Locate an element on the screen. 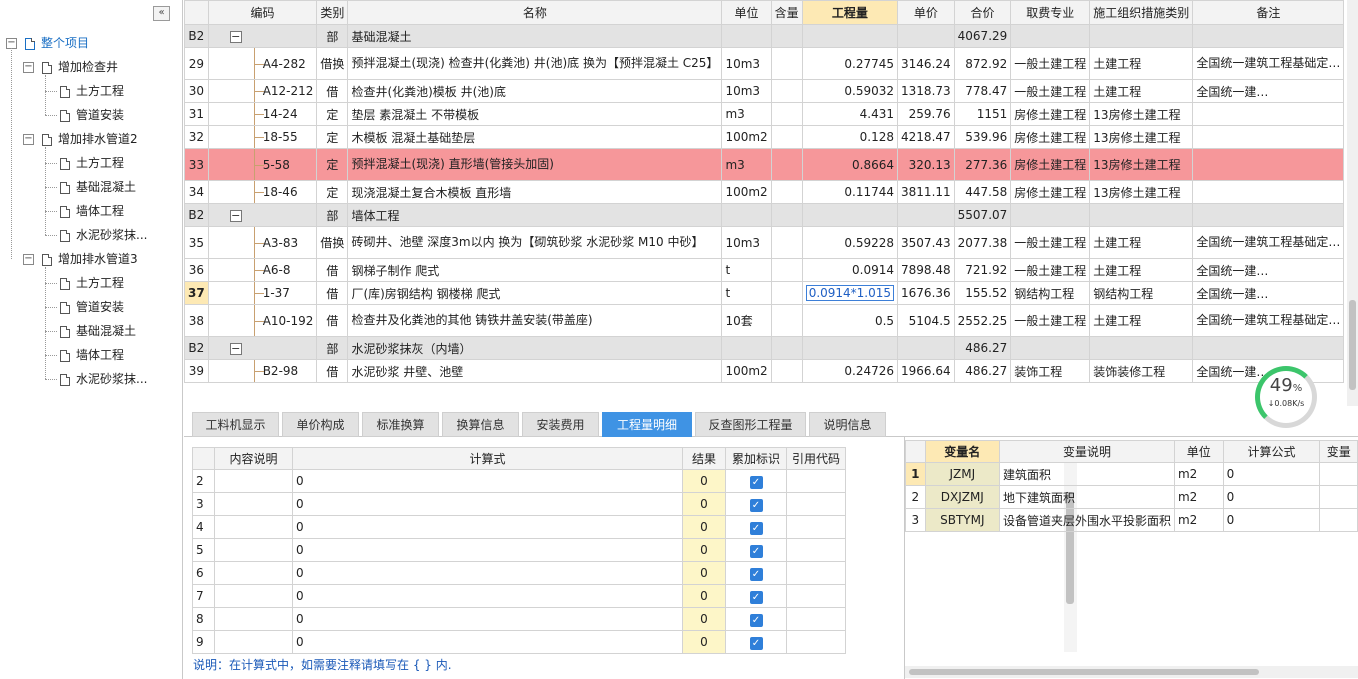 The width and height of the screenshot is (1358, 679). tree-item: 基础混凝土 is located at coordinates (98, 187).